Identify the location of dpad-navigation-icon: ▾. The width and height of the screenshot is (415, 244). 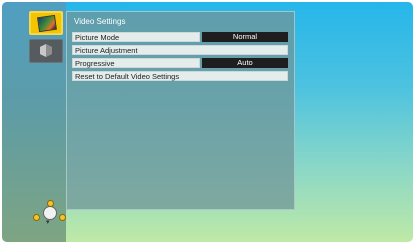
(50, 214).